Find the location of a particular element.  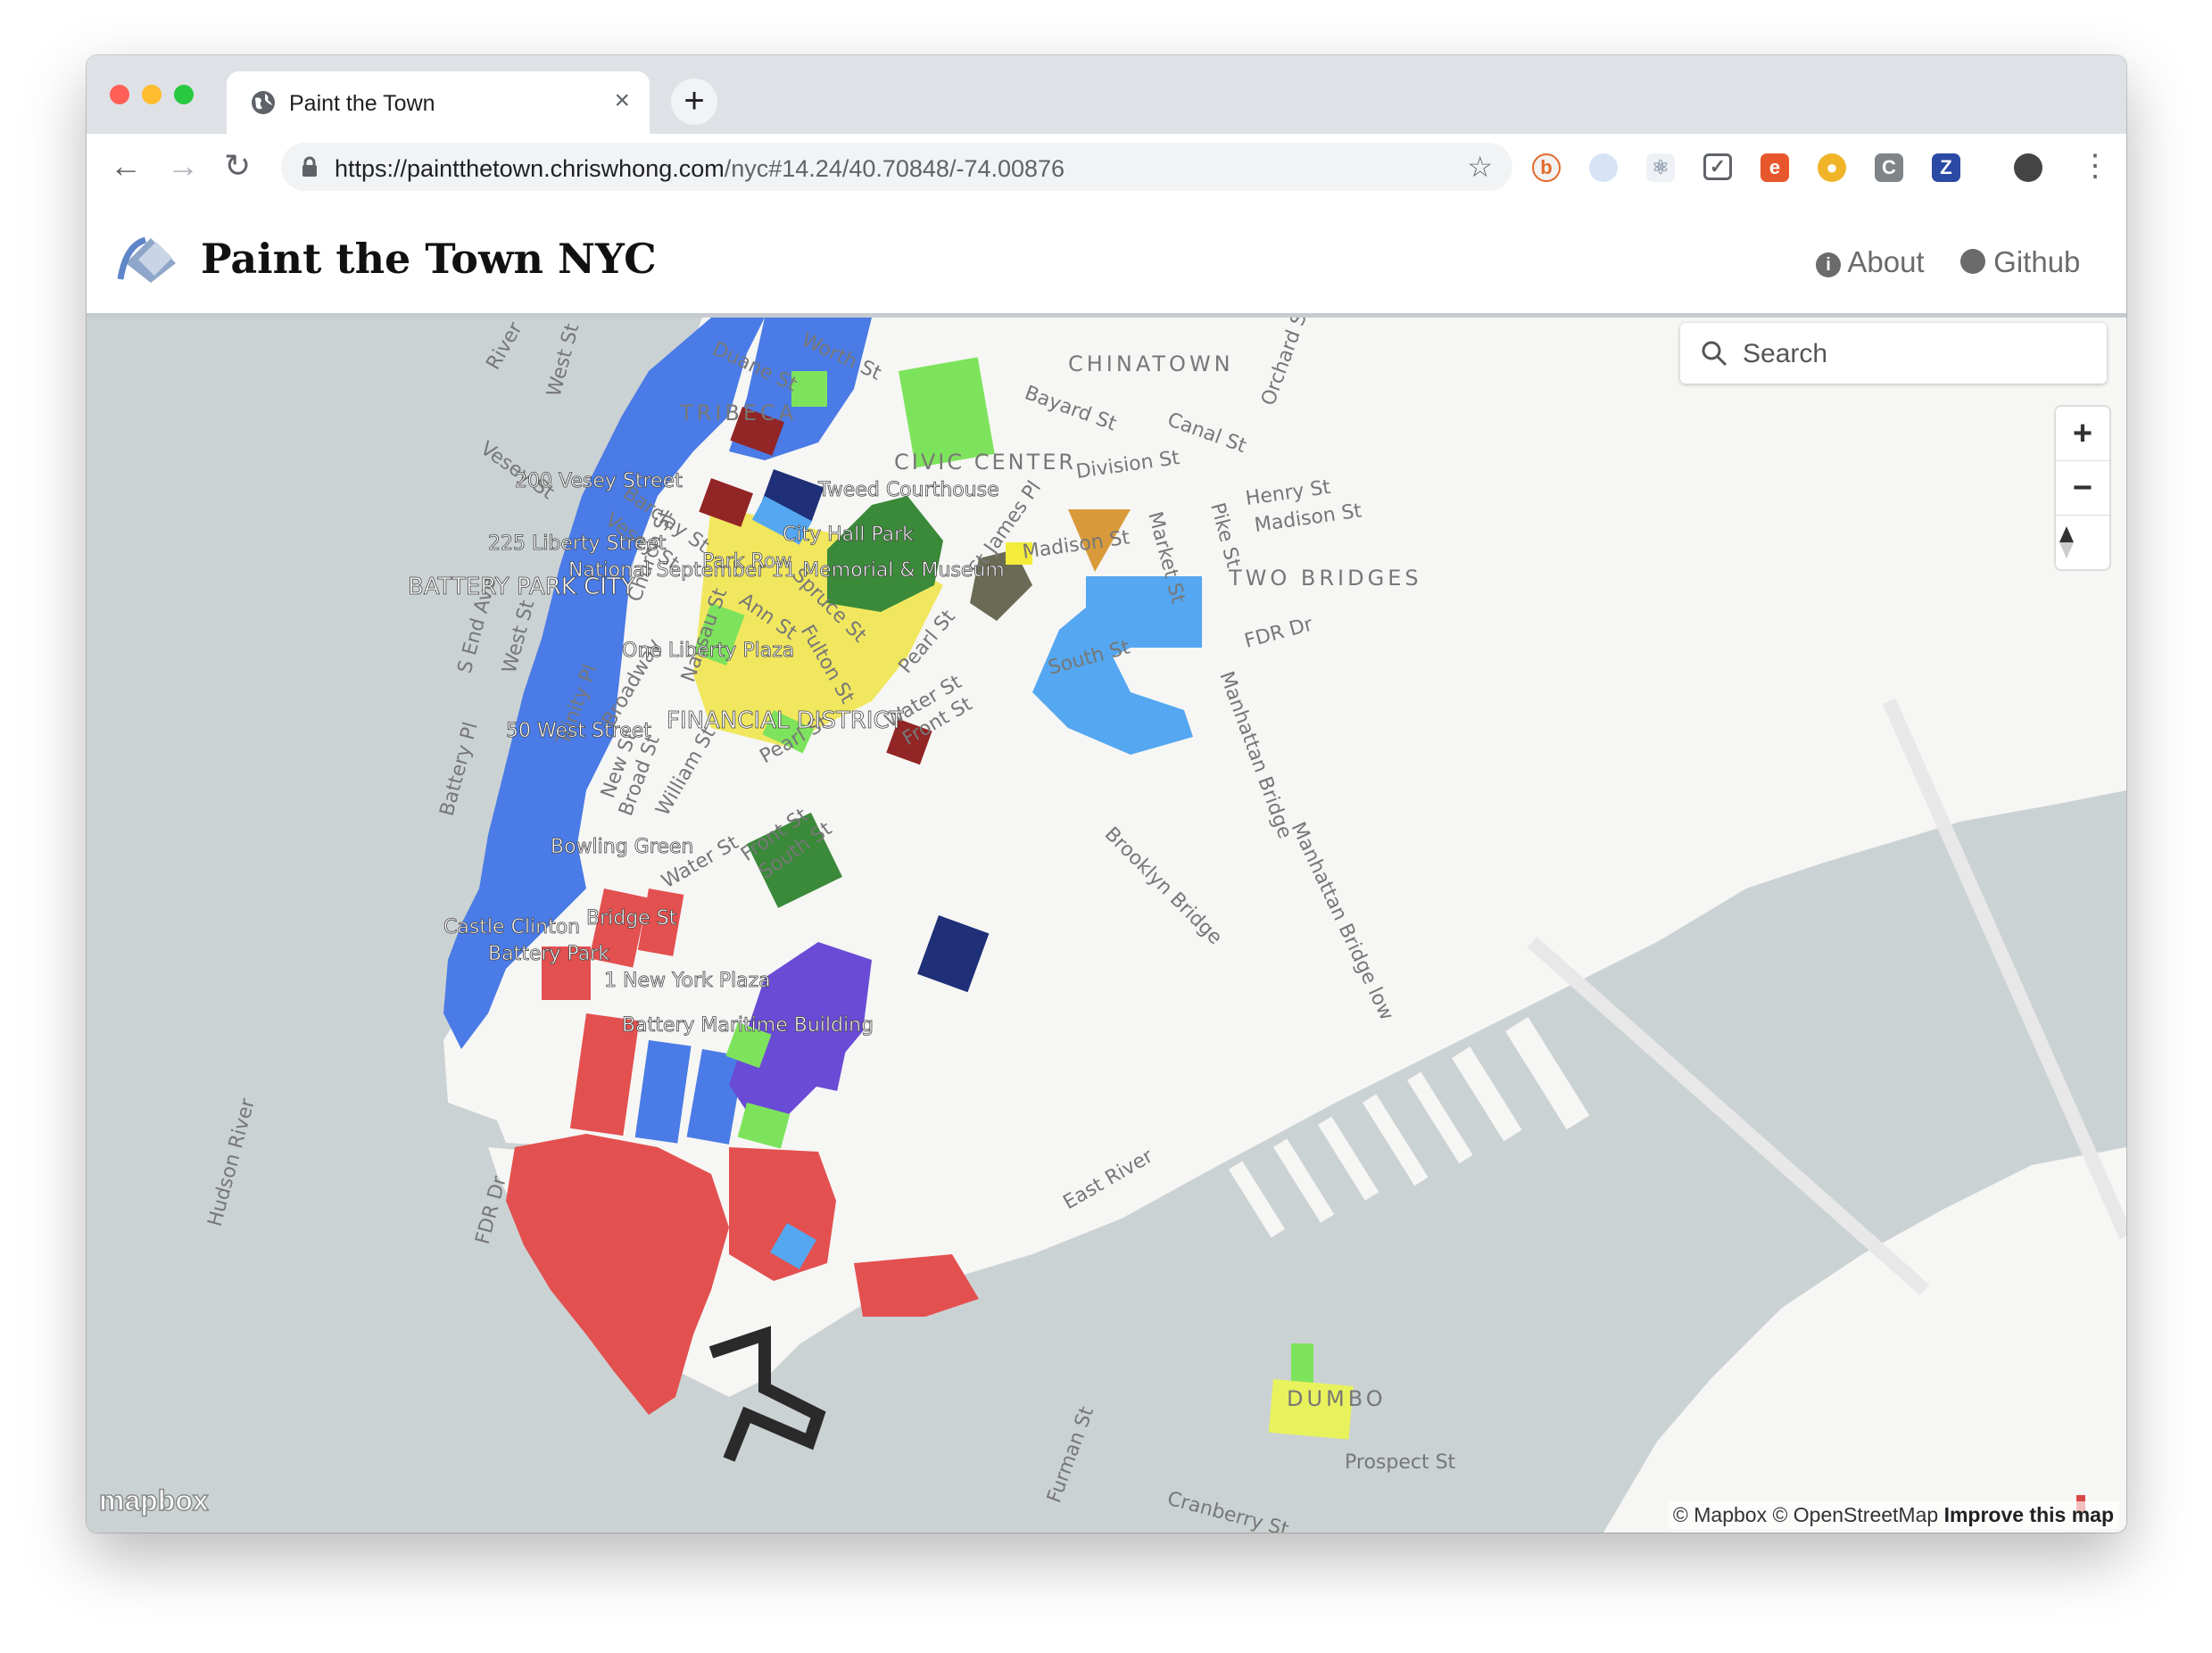

fidi-south-red is located at coordinates (783, 1214).